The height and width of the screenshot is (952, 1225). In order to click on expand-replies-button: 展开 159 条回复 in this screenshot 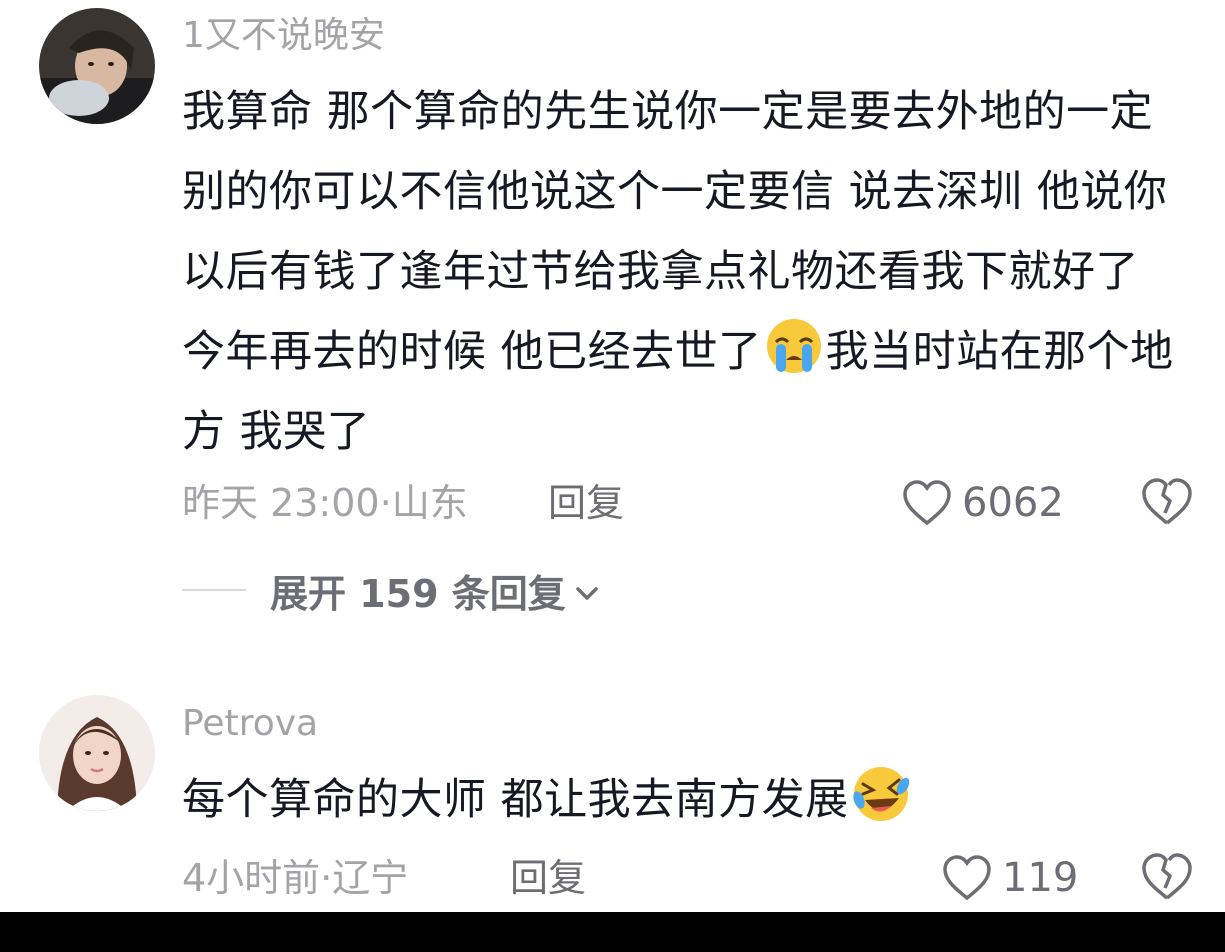, I will do `click(435, 590)`.